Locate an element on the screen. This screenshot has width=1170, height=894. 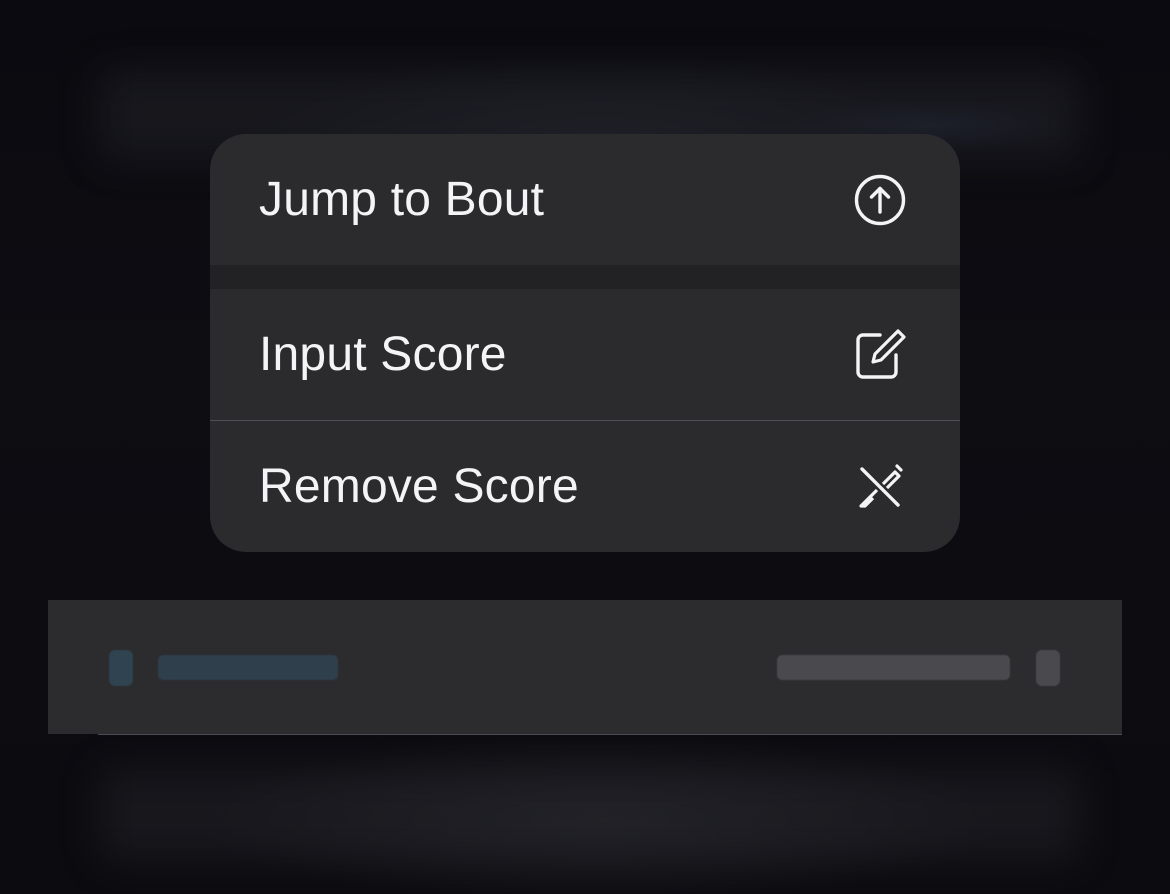
highlighted-list-cell is located at coordinates (585, 667).